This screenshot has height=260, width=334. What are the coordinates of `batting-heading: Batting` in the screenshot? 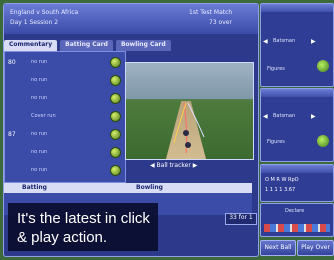 It's located at (34, 187).